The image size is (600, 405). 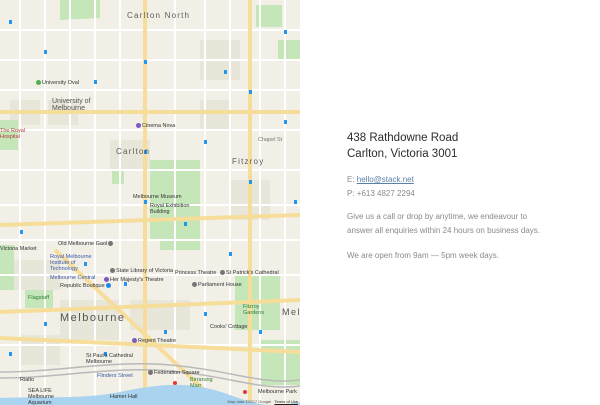 What do you see at coordinates (134, 280) in the screenshot?
I see `poi-her-majestys-theatre: Her Majesty's Theatre` at bounding box center [134, 280].